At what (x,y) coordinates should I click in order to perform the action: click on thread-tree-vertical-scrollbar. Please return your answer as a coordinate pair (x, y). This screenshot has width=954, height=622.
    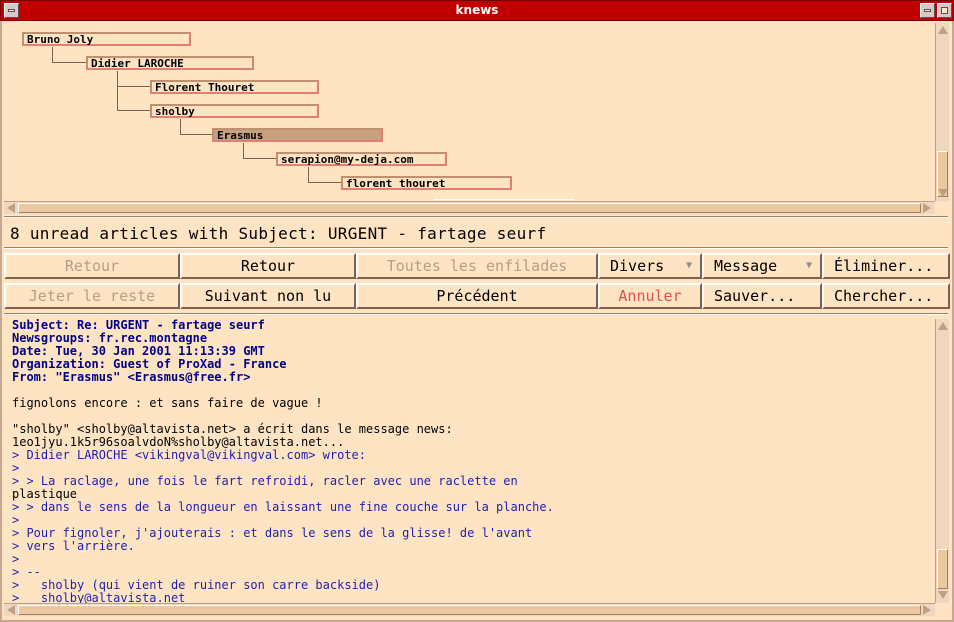
    Looking at the image, I should click on (942, 112).